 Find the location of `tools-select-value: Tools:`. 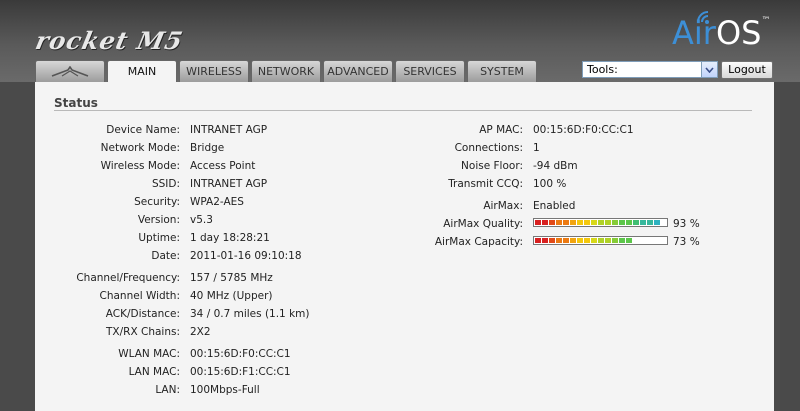

tools-select-value: Tools: is located at coordinates (602, 69).